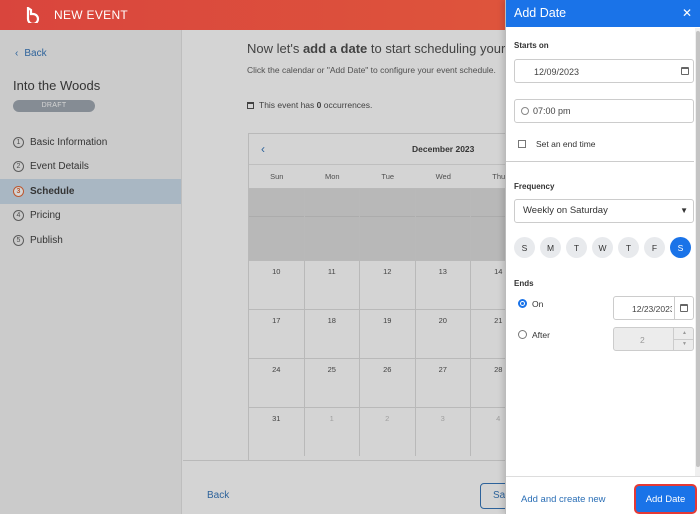  What do you see at coordinates (557, 72) in the screenshot?
I see `start-date-value: 12/09/2023` at bounding box center [557, 72].